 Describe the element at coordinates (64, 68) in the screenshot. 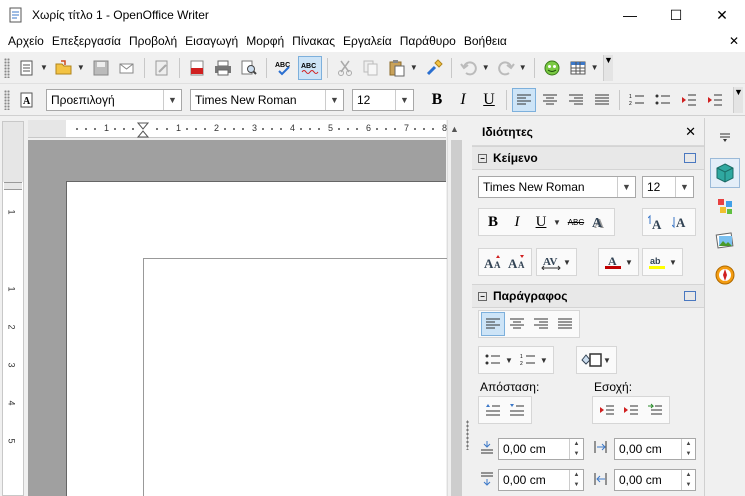

I see `open-folder-icon` at that location.